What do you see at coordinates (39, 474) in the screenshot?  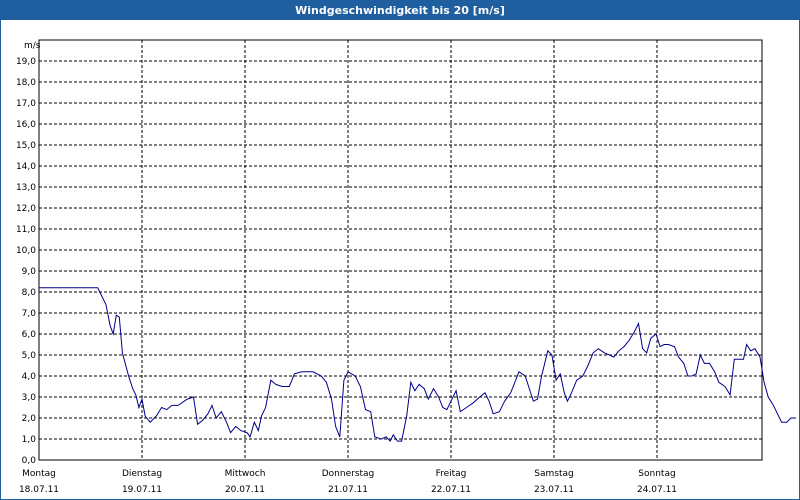 I see `x-tick-day-label: Montag` at bounding box center [39, 474].